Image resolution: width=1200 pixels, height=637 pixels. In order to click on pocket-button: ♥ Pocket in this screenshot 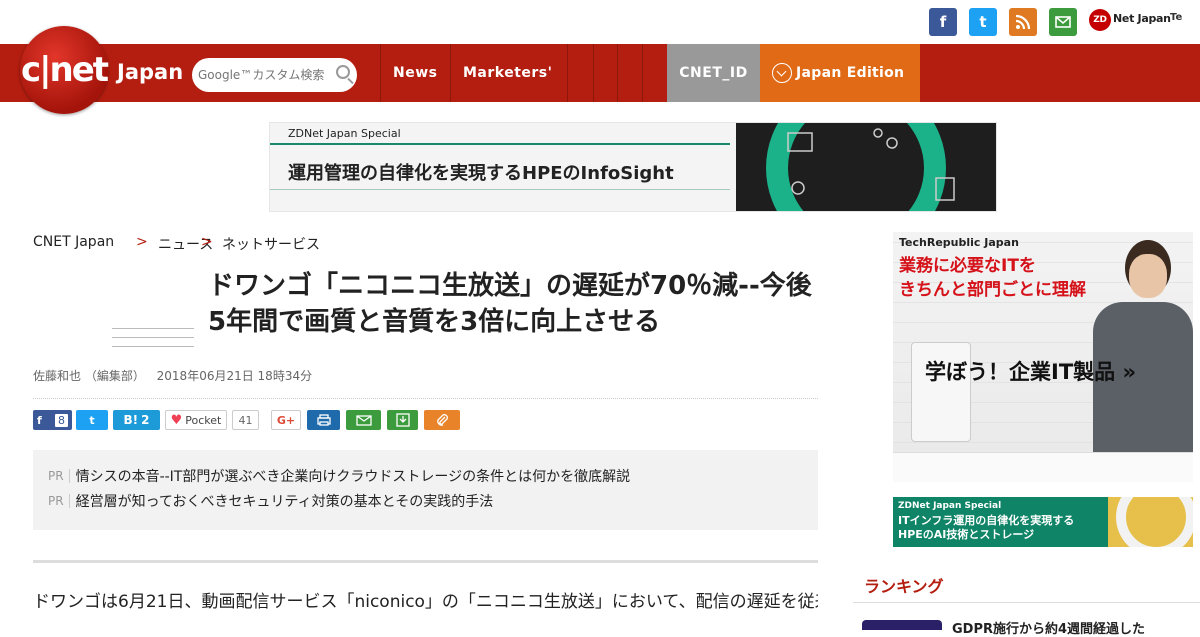, I will do `click(196, 420)`.